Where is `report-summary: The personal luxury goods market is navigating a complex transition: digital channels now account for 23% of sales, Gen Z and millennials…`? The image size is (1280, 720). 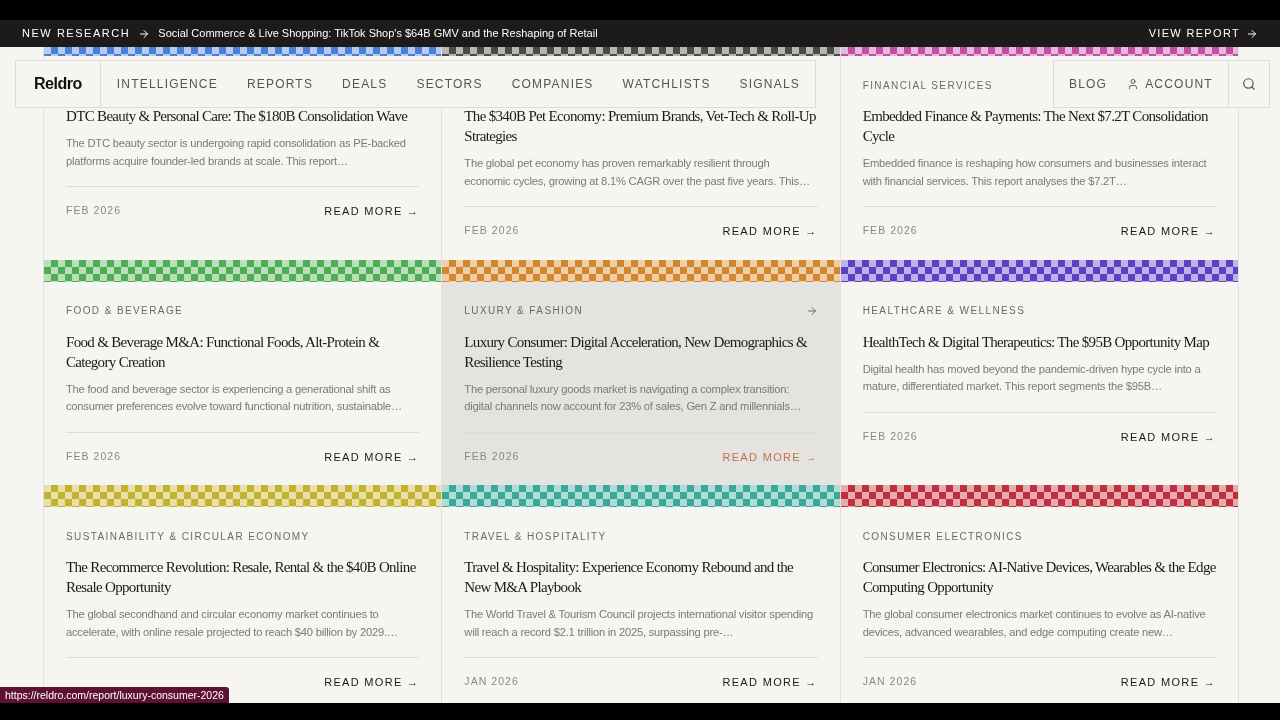
report-summary: The personal luxury goods market is navigating a complex transition: digital channels now account for 23% of sales, Gen Z and millennials… is located at coordinates (633, 397).